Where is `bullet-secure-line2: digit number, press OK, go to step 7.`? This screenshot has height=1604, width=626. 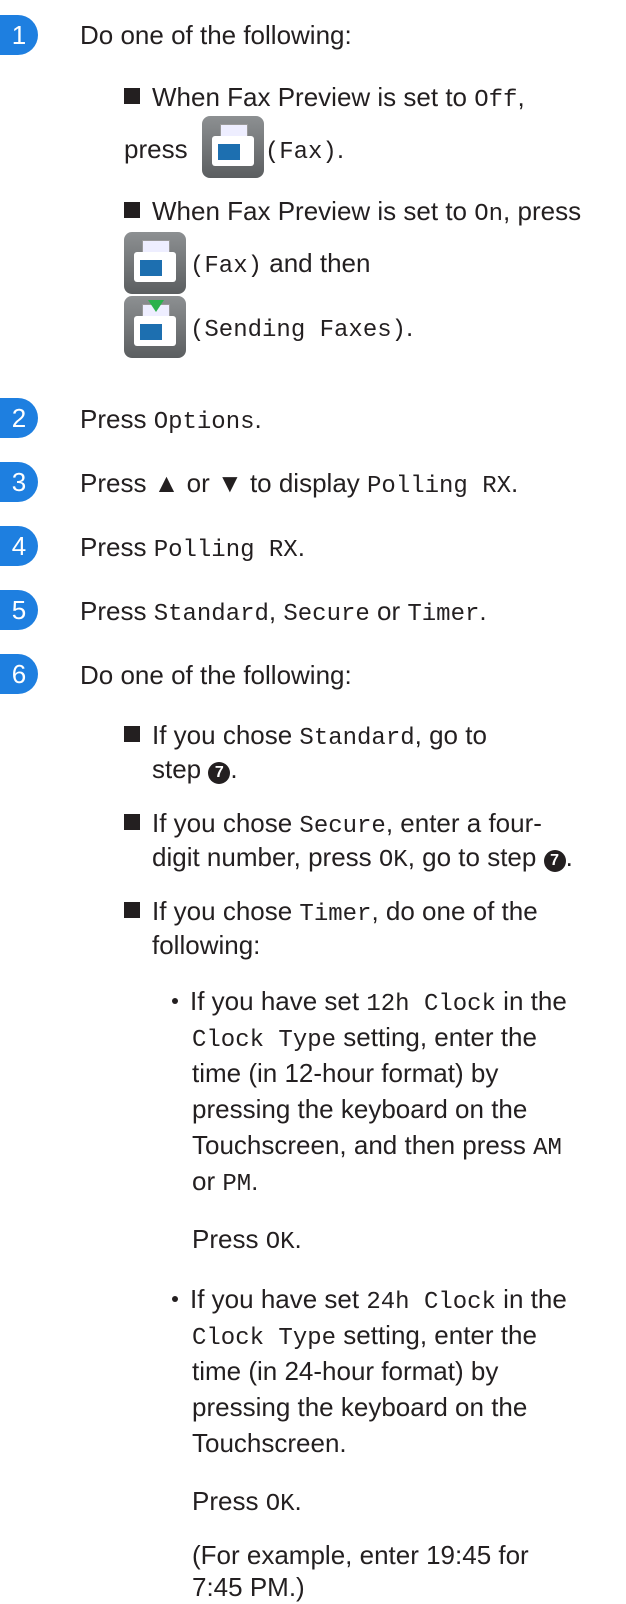
bullet-secure-line2: digit number, press OK, go to step 7. is located at coordinates (362, 858).